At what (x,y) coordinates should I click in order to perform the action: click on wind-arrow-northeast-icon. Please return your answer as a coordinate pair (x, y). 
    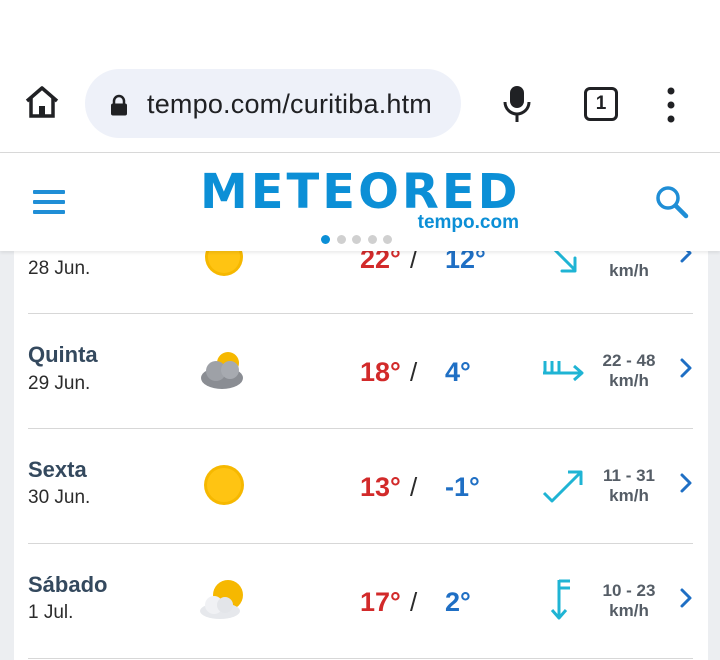
    Looking at the image, I should click on (562, 486).